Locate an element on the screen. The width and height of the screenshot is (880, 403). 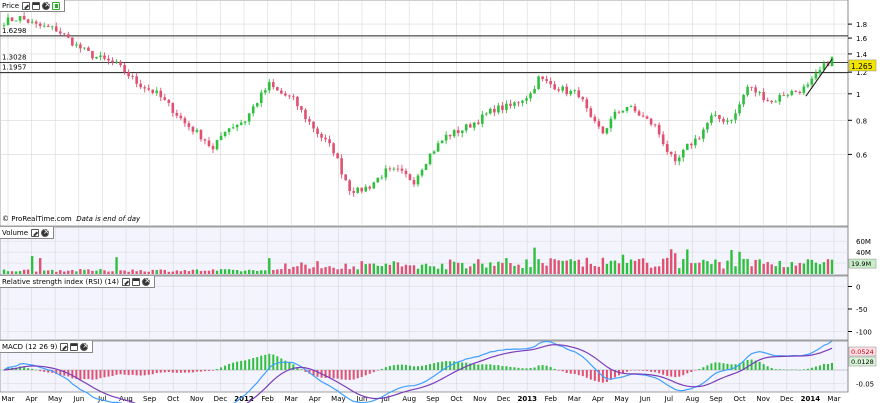
price-y-tick-label: 0.8 is located at coordinates (861, 121).